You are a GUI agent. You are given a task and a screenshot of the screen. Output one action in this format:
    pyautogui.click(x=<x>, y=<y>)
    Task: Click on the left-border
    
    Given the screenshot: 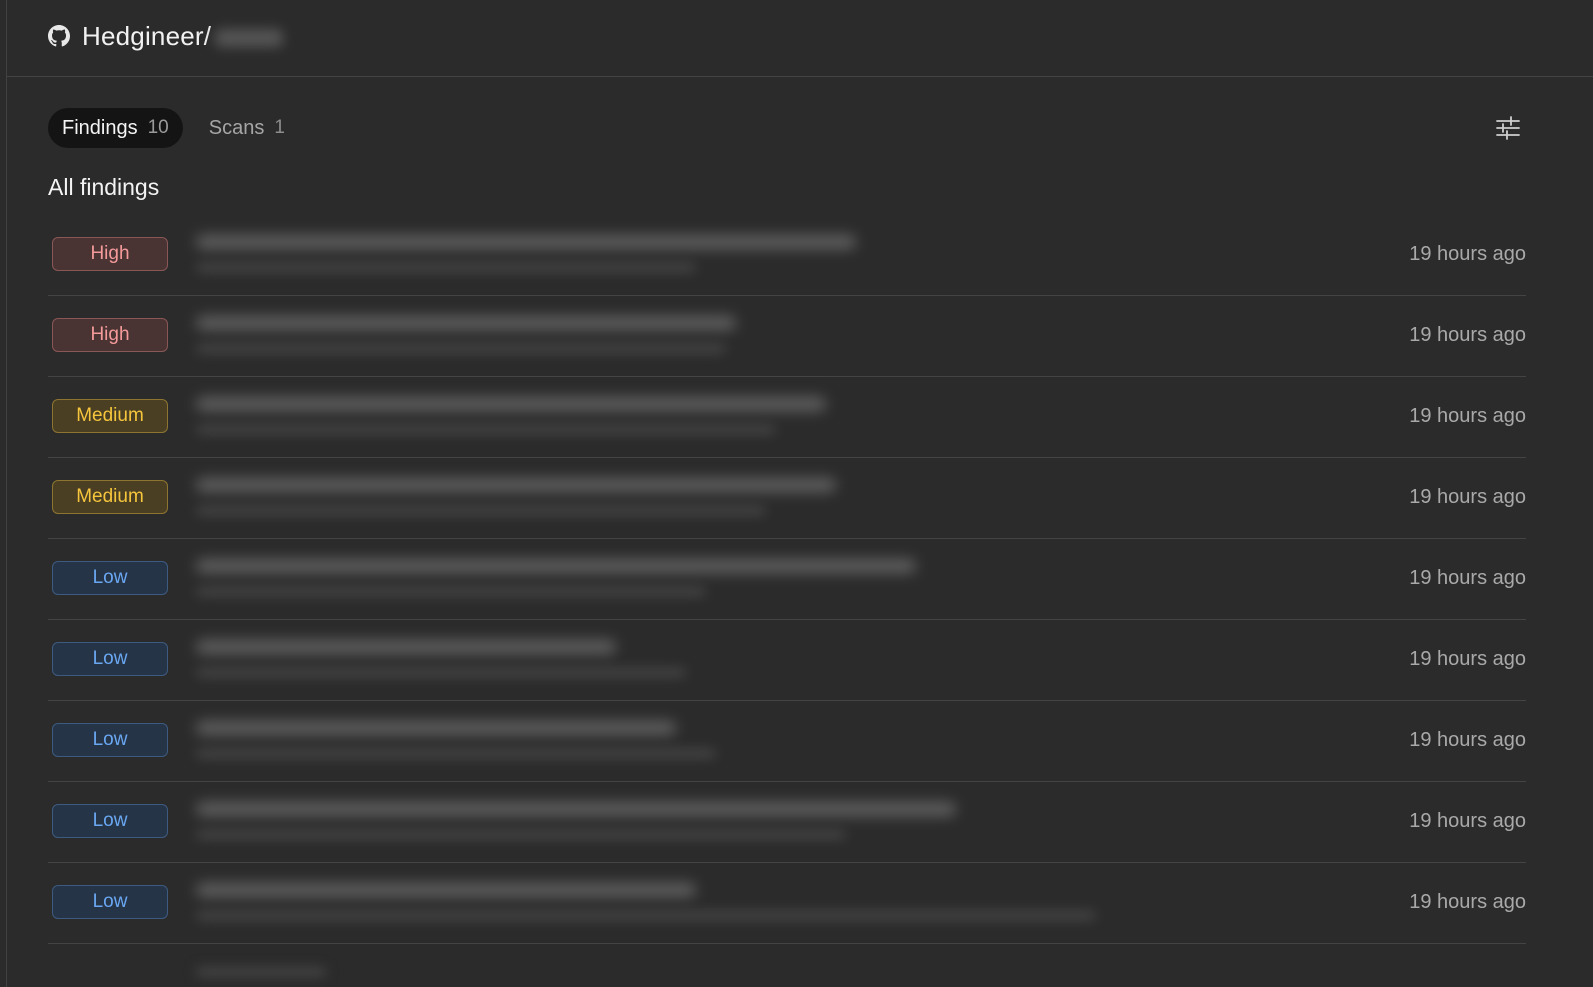 What is the action you would take?
    pyautogui.click(x=6, y=493)
    